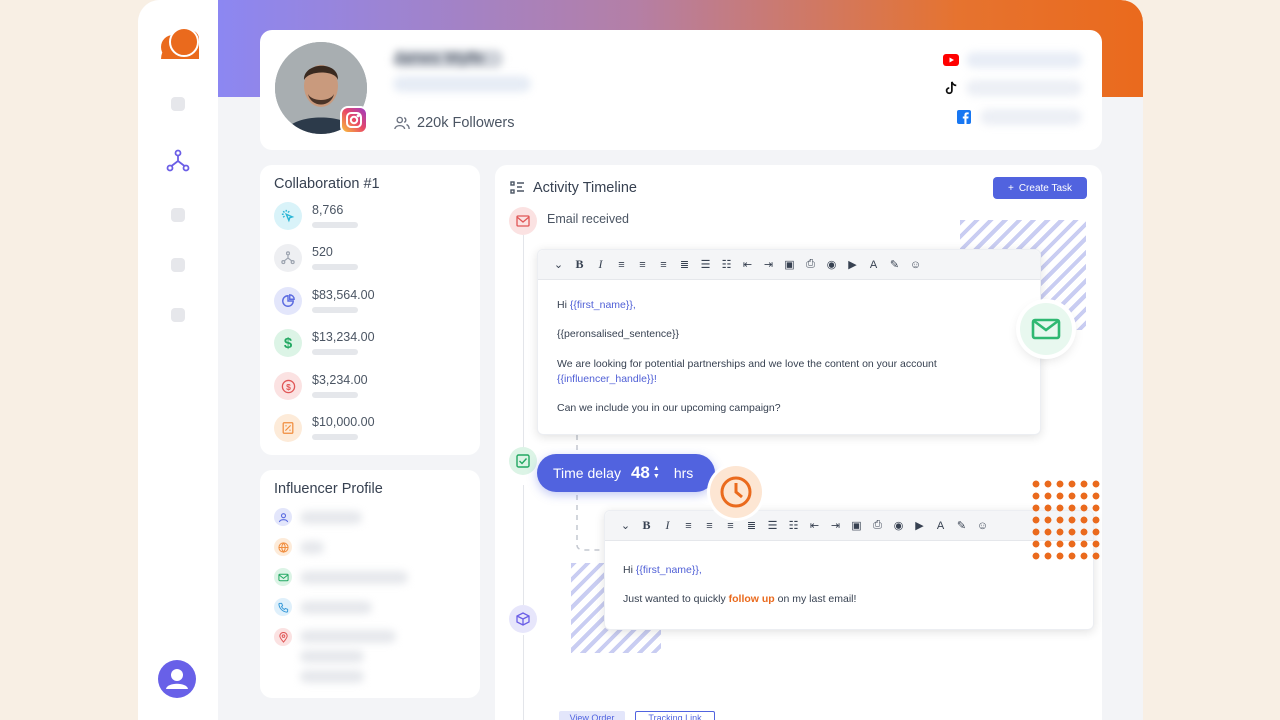  Describe the element at coordinates (523, 619) in the screenshot. I see `package-icon` at that location.